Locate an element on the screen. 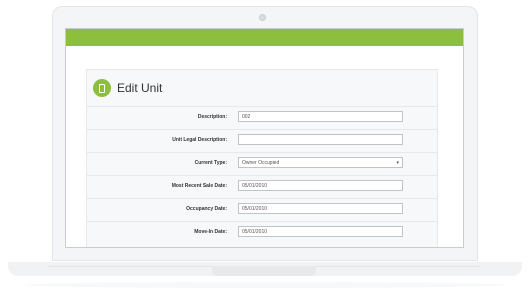 The width and height of the screenshot is (530, 300). occupancy-date-label: Occupancy Date: is located at coordinates (206, 209).